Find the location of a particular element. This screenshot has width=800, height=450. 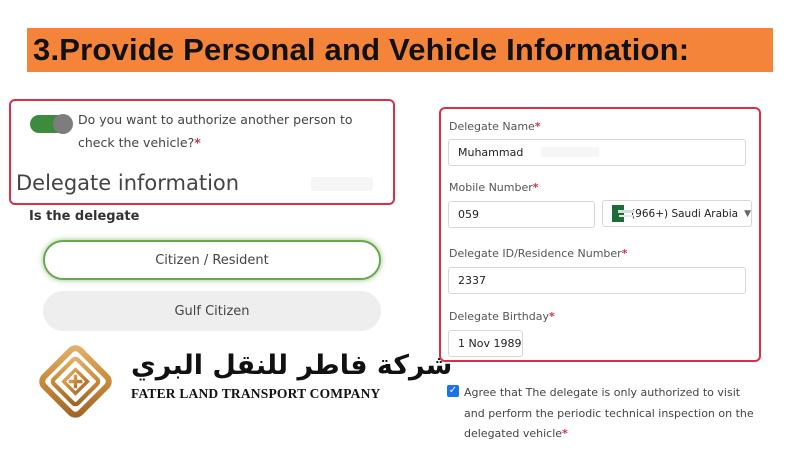

company-name-english: FATER LAND TRANSPORT COMPANY is located at coordinates (256, 393).